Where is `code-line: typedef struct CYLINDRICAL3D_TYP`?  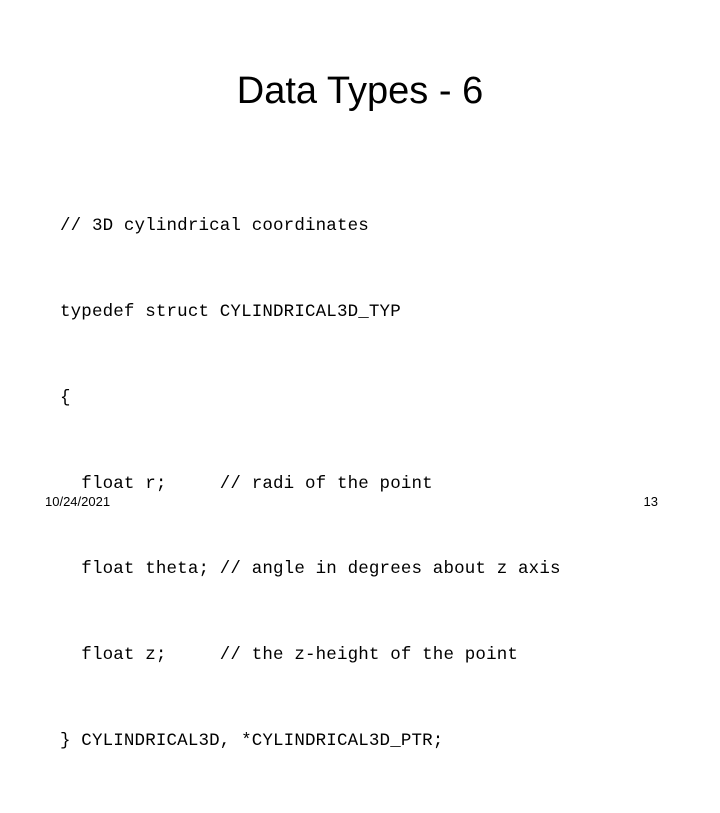
code-line: typedef struct CYLINDRICAL3D_TYP is located at coordinates (230, 311).